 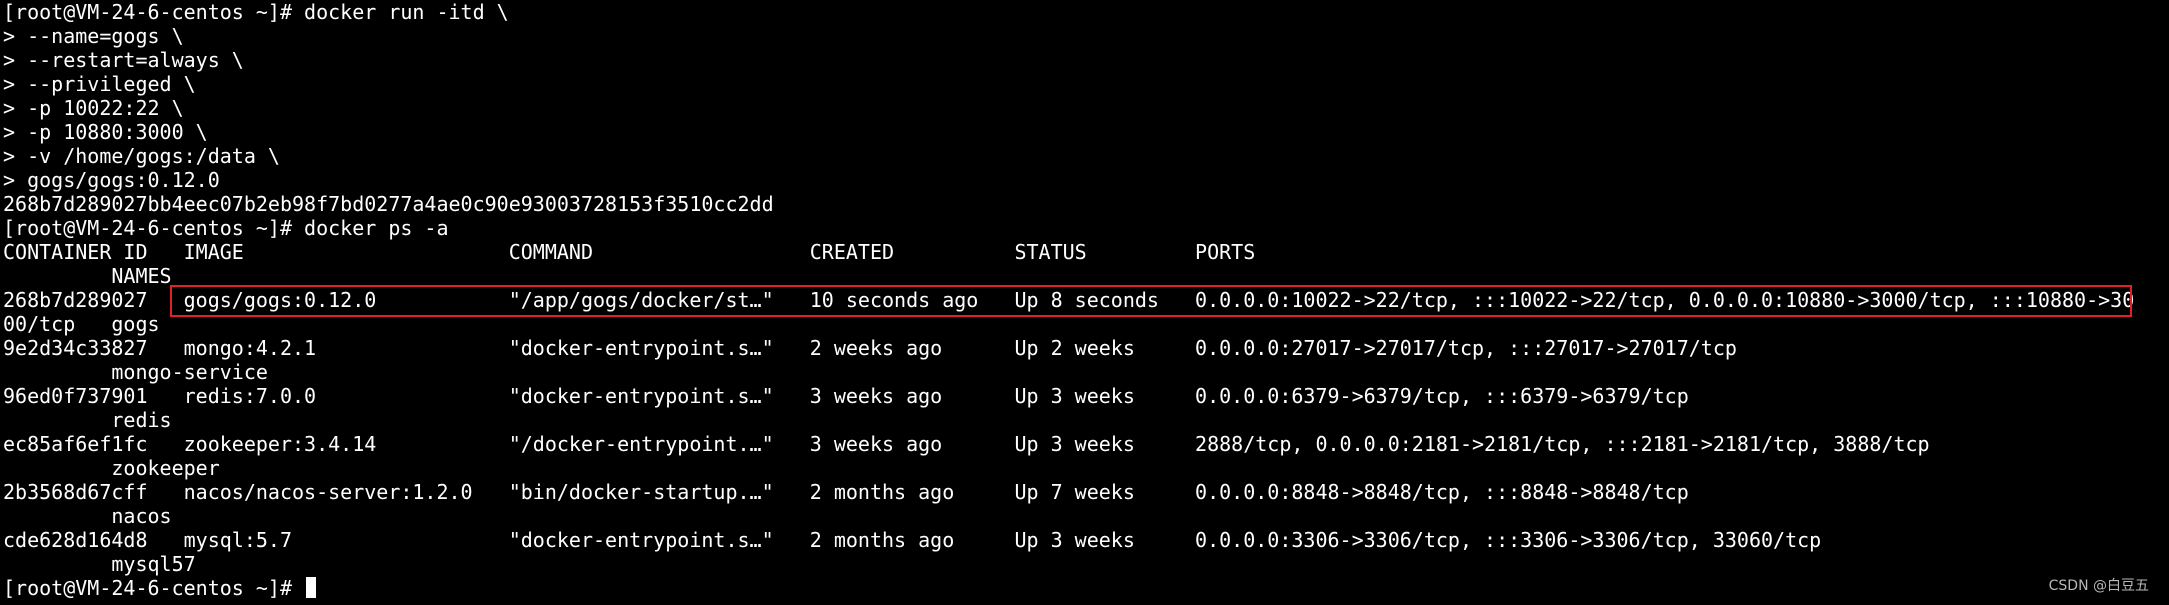 What do you see at coordinates (141, 156) in the screenshot?
I see `terminal-line: > -v /home/gogs:/data \` at bounding box center [141, 156].